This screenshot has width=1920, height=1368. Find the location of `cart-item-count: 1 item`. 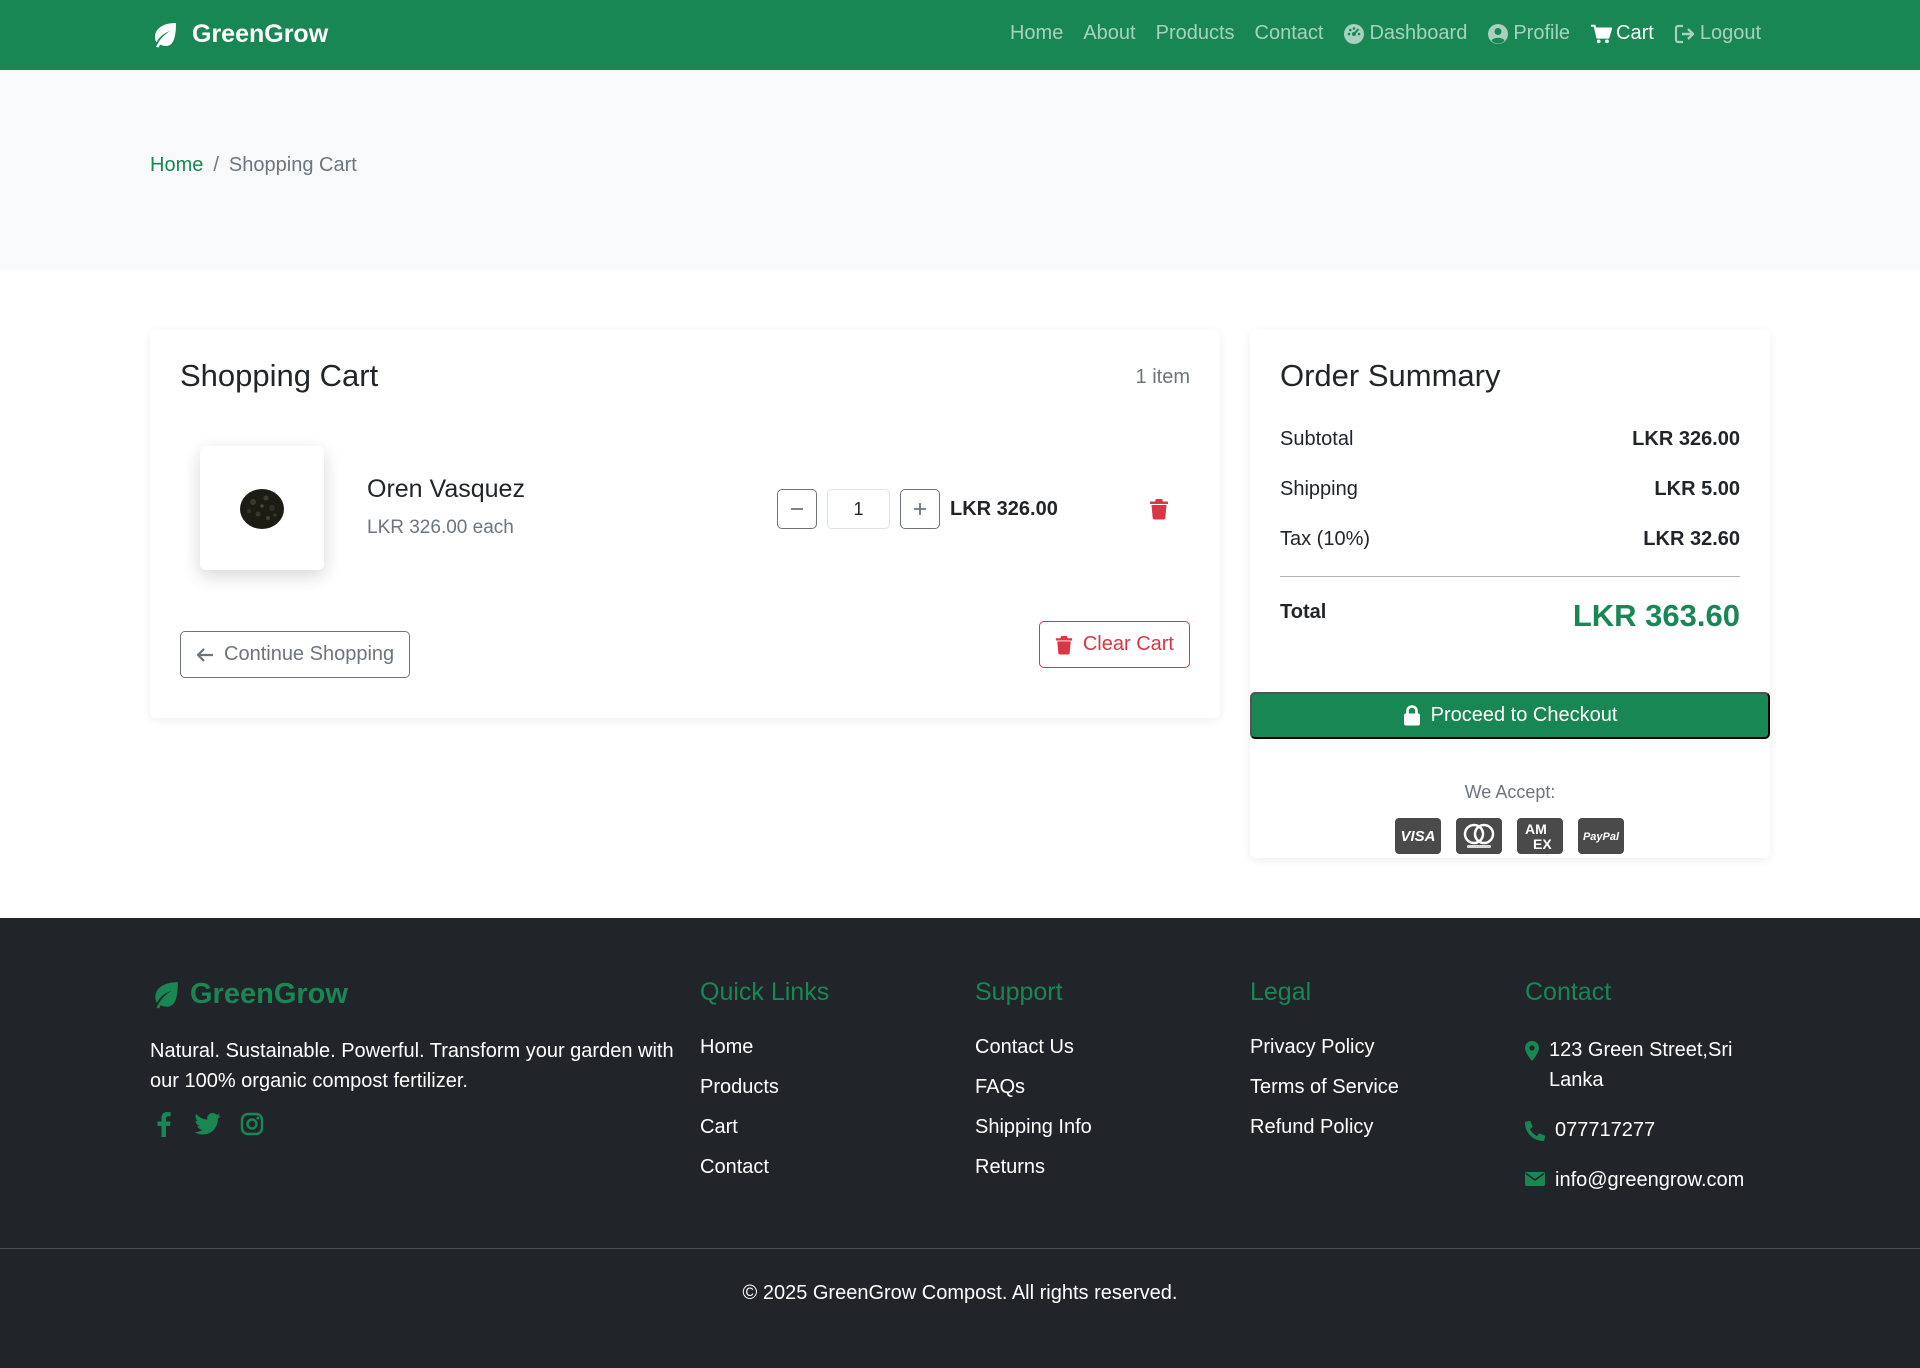

cart-item-count: 1 item is located at coordinates (1162, 377).